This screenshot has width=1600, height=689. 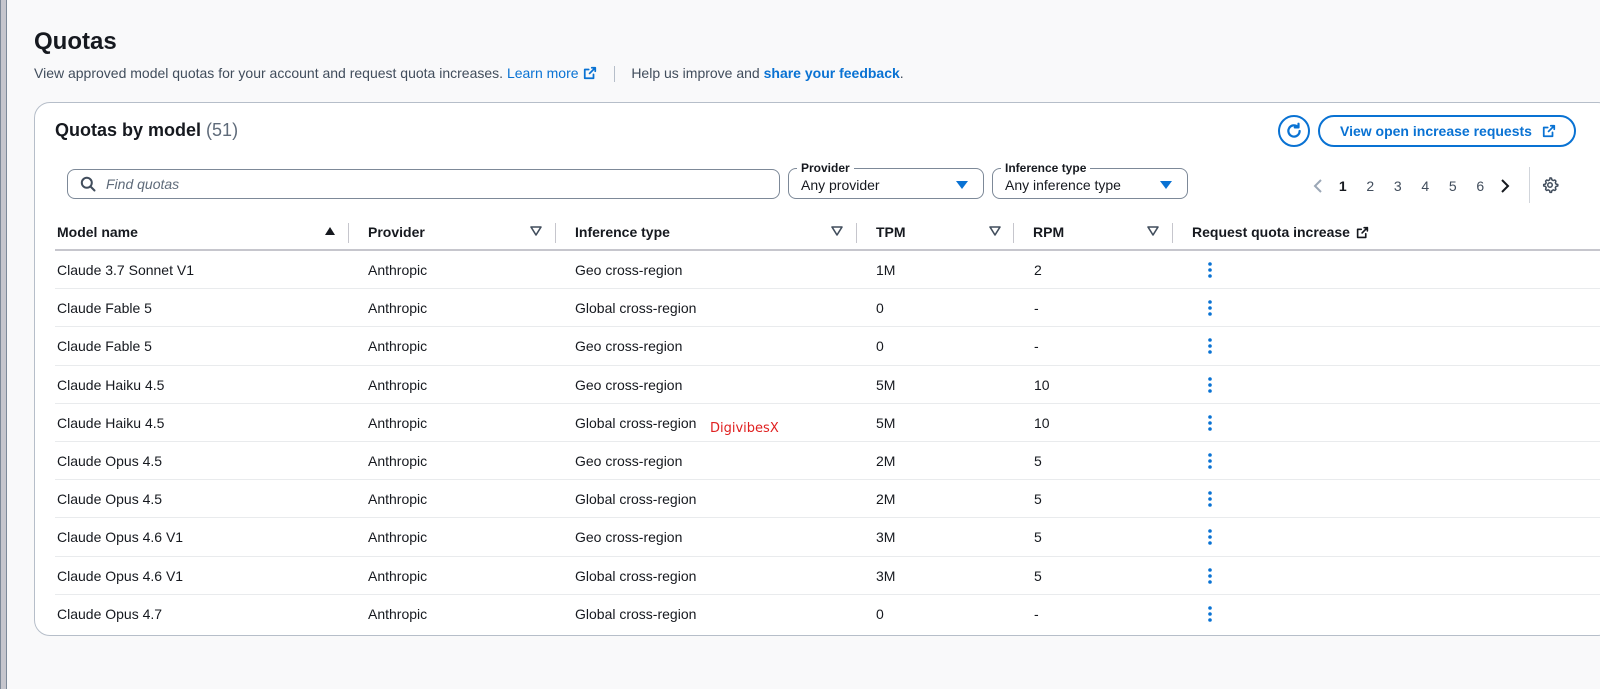 I want to click on cell-model: Claude Fable 5, so click(x=104, y=346).